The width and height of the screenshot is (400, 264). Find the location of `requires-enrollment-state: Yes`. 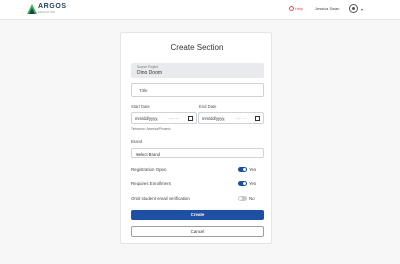

requires-enrollment-state: Yes is located at coordinates (253, 183).